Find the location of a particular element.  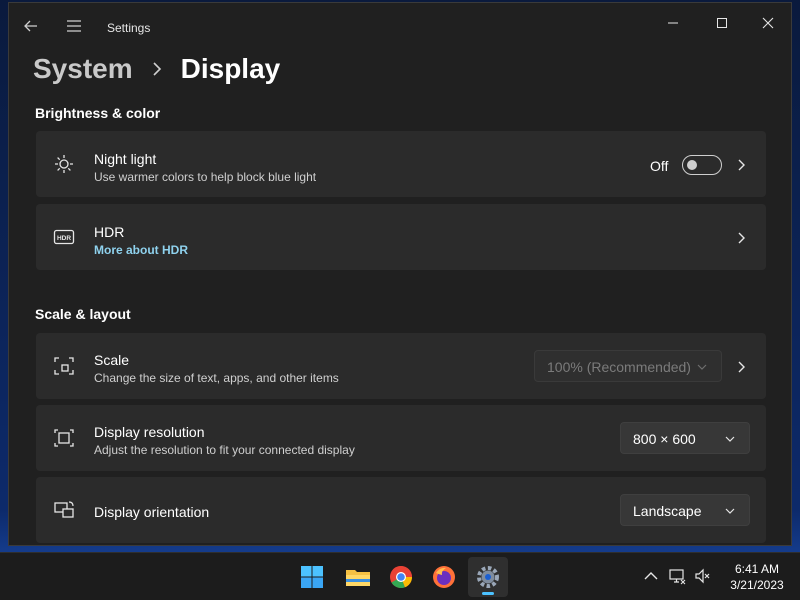

clock-time: 6:41 AM is located at coordinates (757, 569).